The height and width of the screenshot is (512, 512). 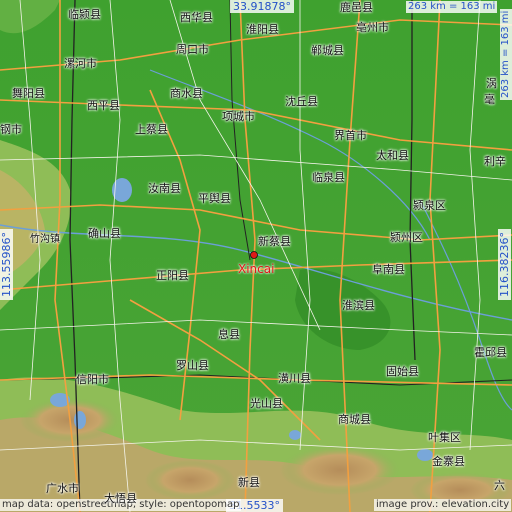 I want to click on city-label-liu: 六, so click(x=499, y=486).